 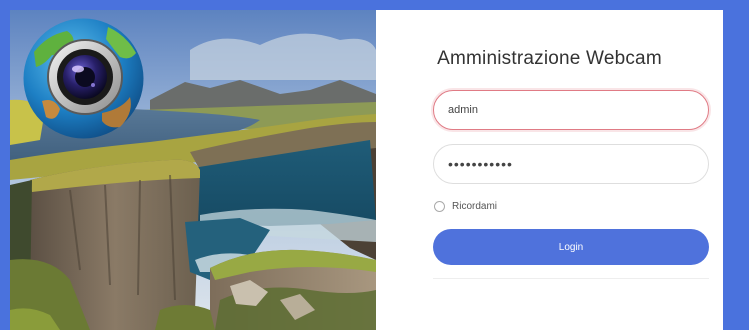 I want to click on username-field, so click(x=571, y=110).